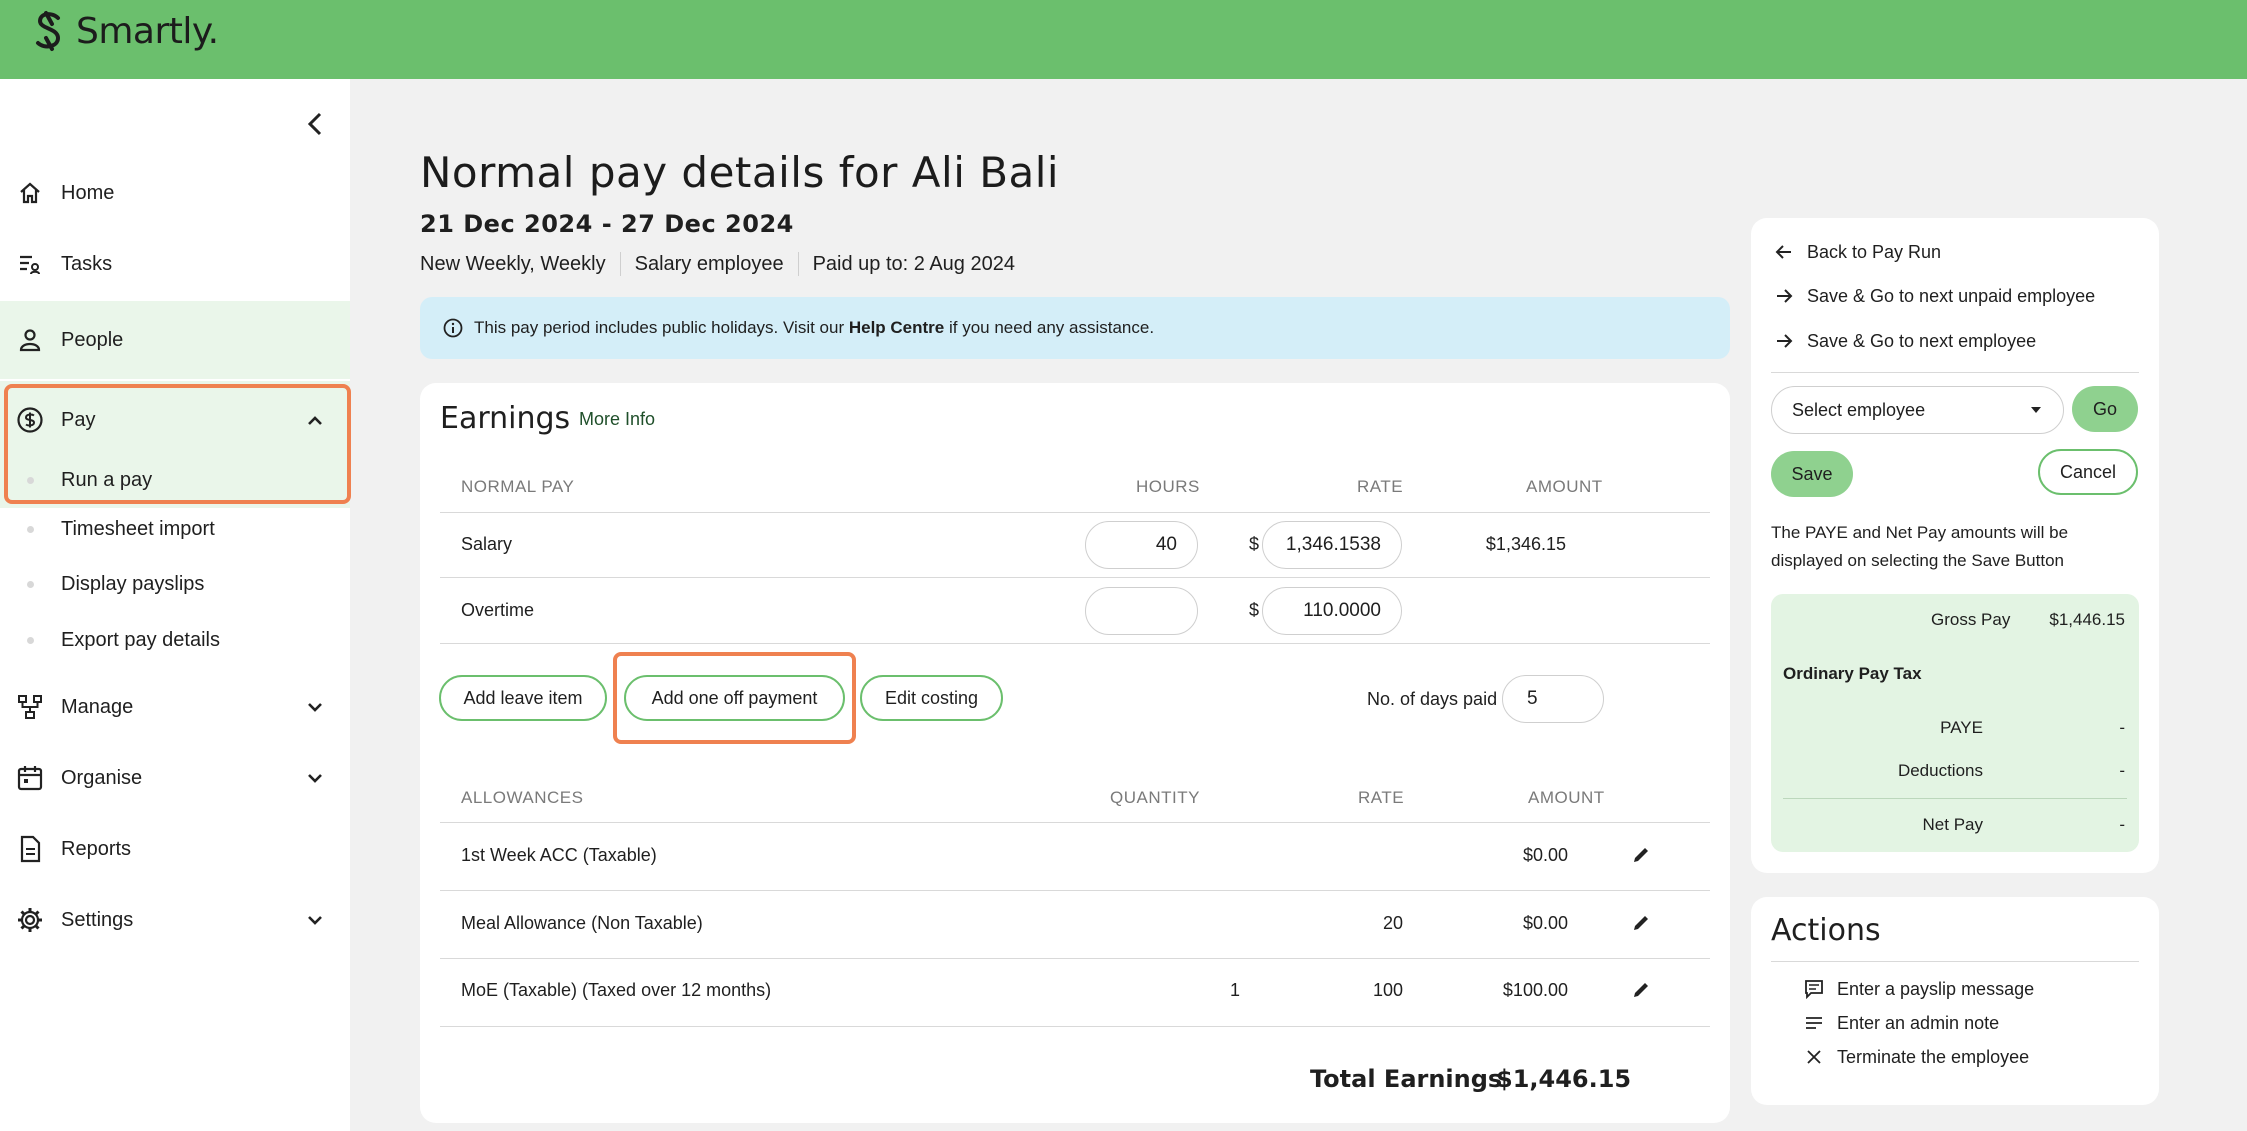  Describe the element at coordinates (97, 919) in the screenshot. I see `sidebar-item-label: Settings` at that location.